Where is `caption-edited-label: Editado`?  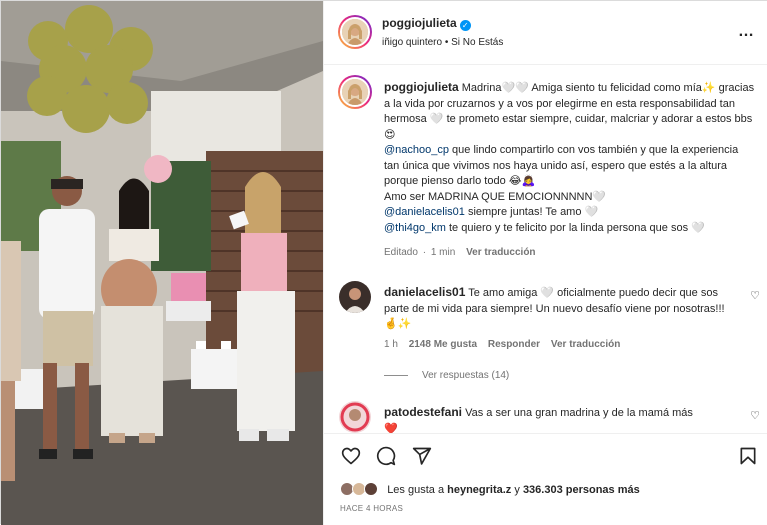
caption-edited-label: Editado is located at coordinates (401, 252).